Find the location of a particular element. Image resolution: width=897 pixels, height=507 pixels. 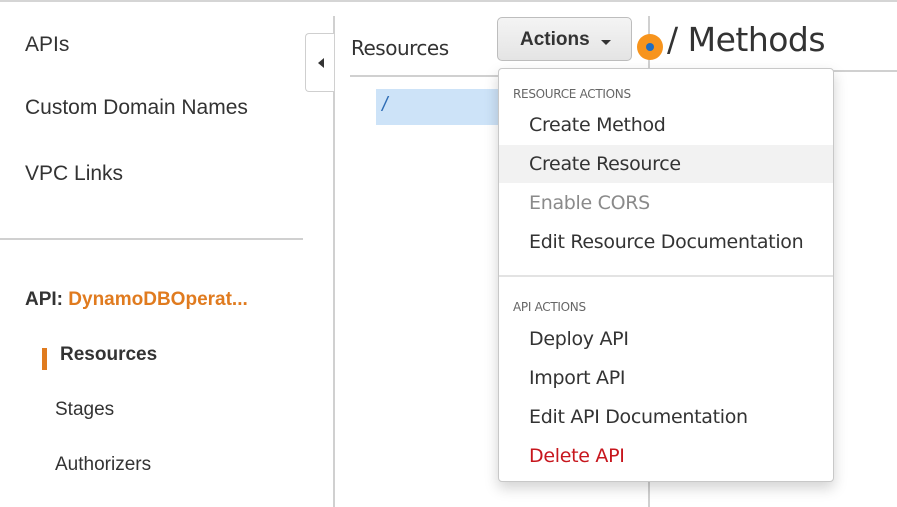

menu-item-edit-api-documentation: Edit API Documentation is located at coordinates (666, 417).